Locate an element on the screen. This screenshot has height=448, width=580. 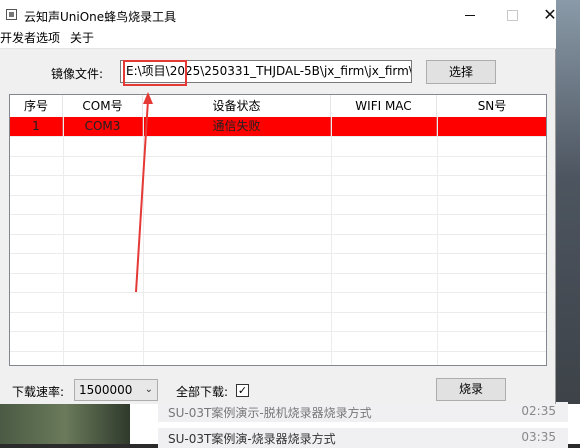
column-header-wifi-mac: WIFI MAC is located at coordinates (384, 106).